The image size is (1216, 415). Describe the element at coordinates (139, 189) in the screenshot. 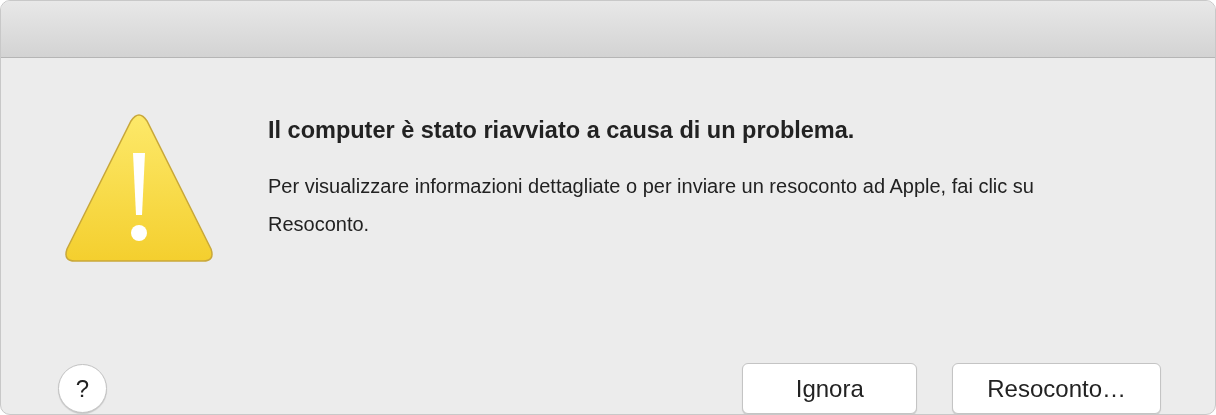

I see `warning-icon` at that location.